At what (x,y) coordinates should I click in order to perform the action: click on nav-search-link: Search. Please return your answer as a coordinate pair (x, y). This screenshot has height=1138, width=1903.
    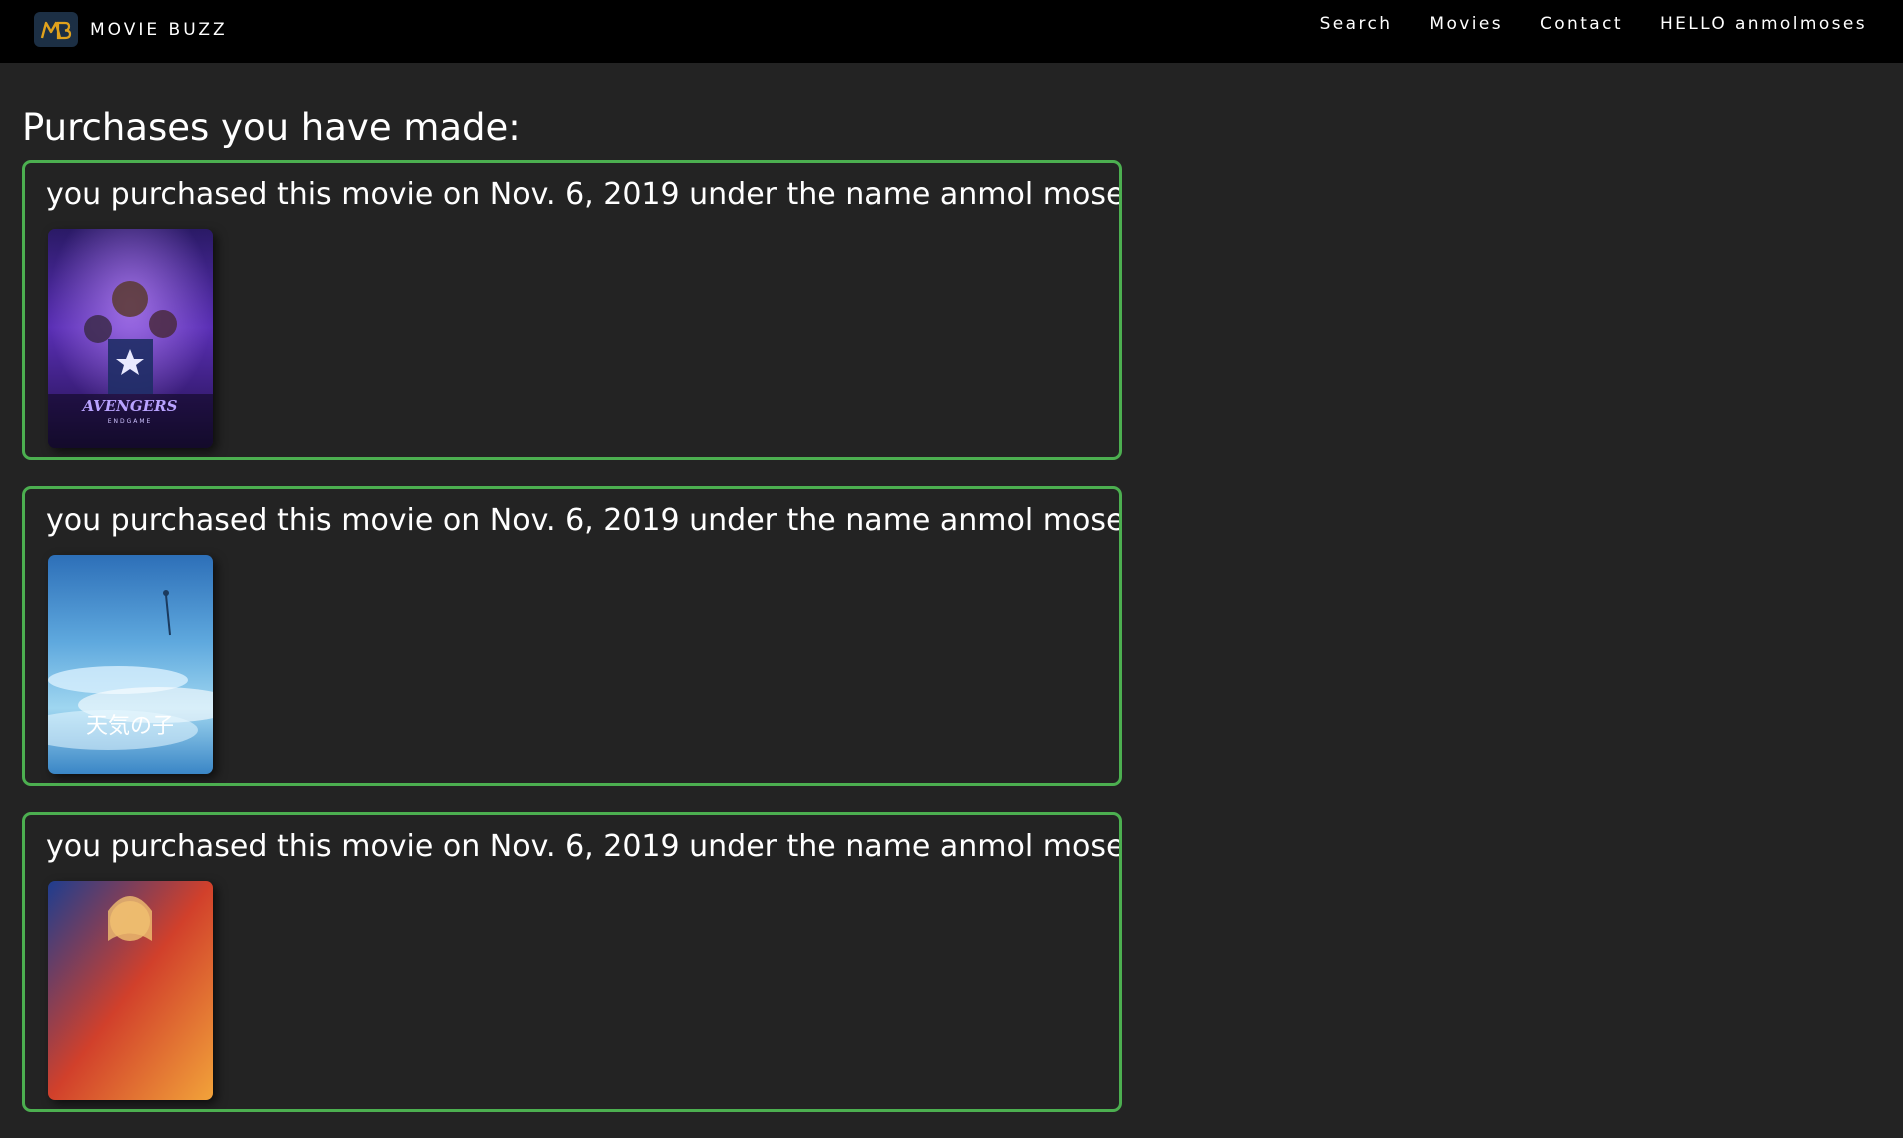
    Looking at the image, I should click on (1356, 24).